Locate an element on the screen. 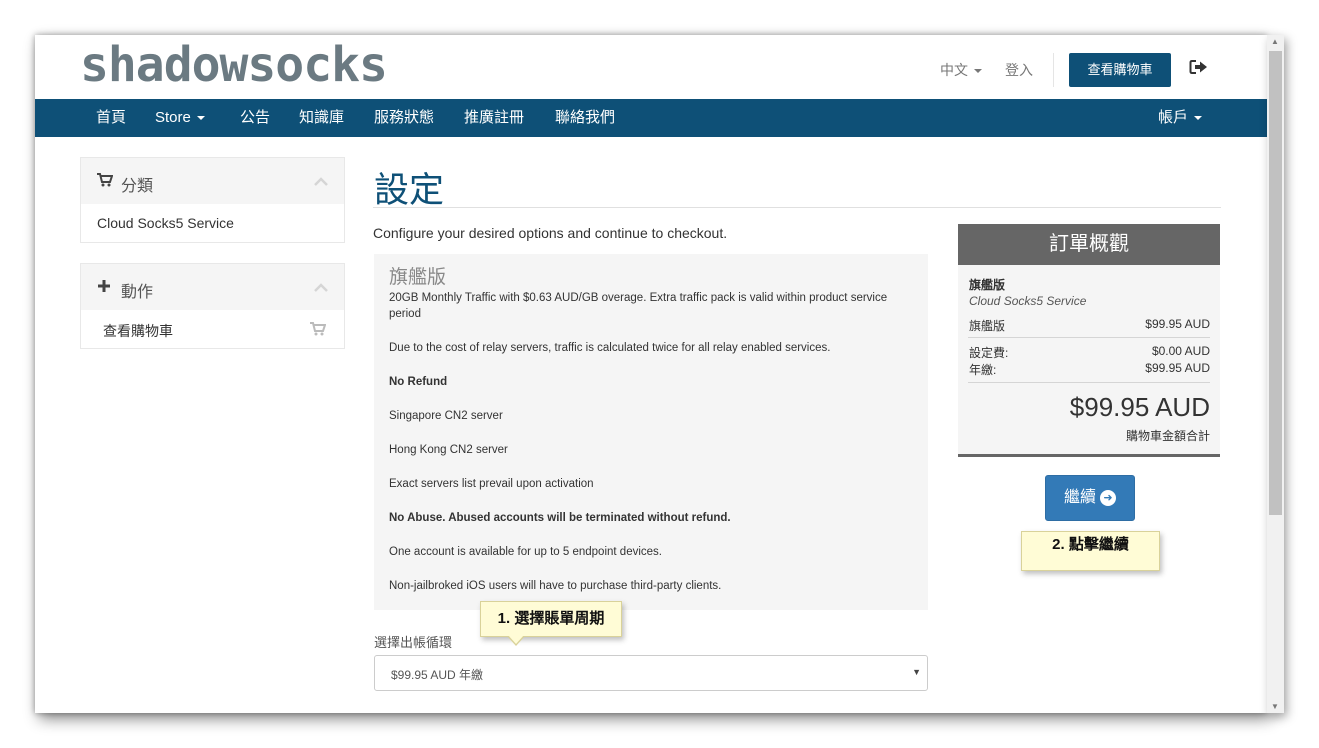 The image size is (1319, 748). summary-setup-label: 設定費: is located at coordinates (989, 353).